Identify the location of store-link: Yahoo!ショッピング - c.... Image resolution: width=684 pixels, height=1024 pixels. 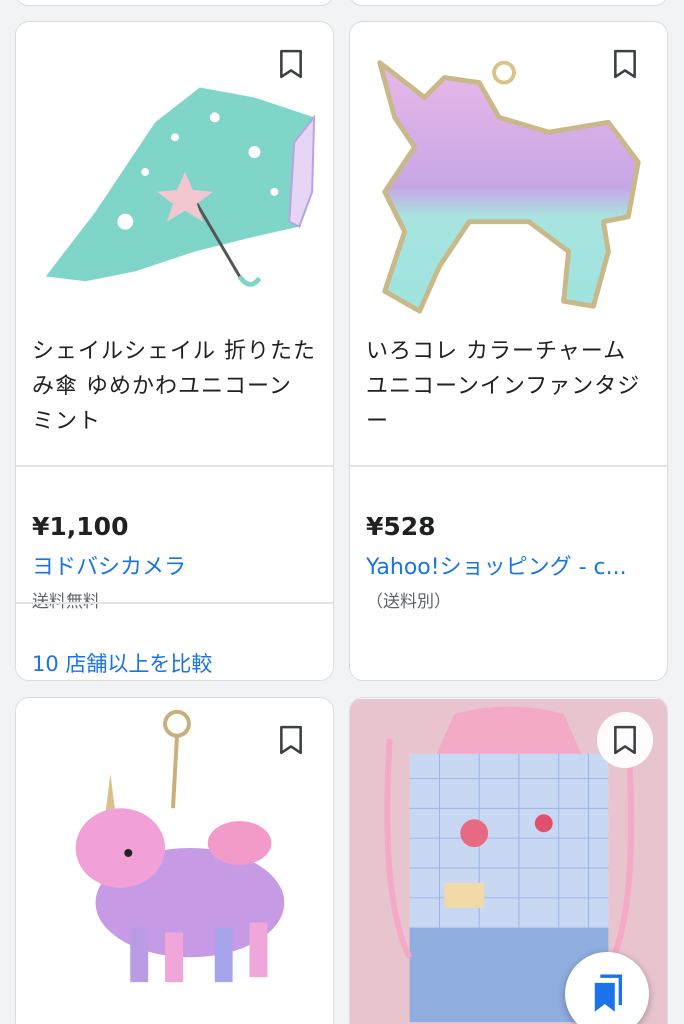
(496, 565).